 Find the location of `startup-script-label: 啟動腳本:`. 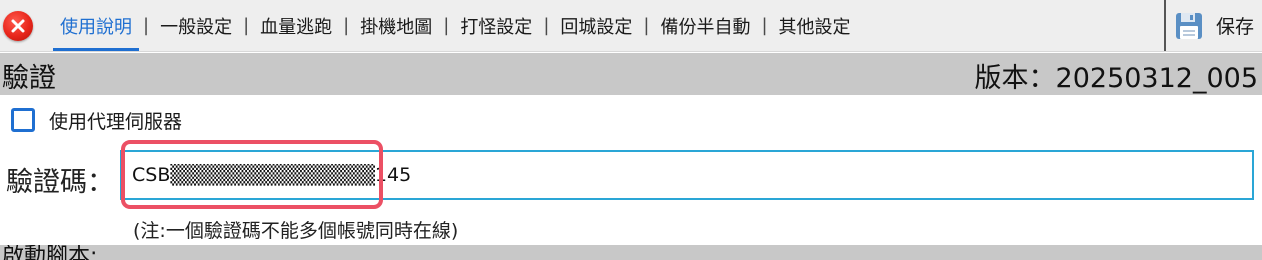

startup-script-label: 啟動腳本: is located at coordinates (50, 252).